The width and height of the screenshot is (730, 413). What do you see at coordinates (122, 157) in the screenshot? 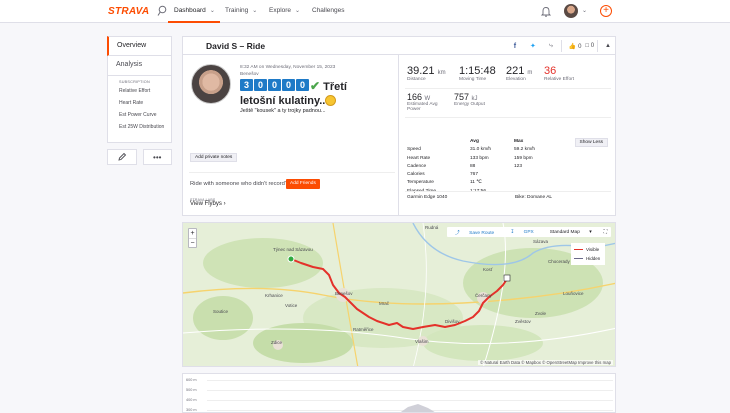
I see `edit-button` at bounding box center [122, 157].